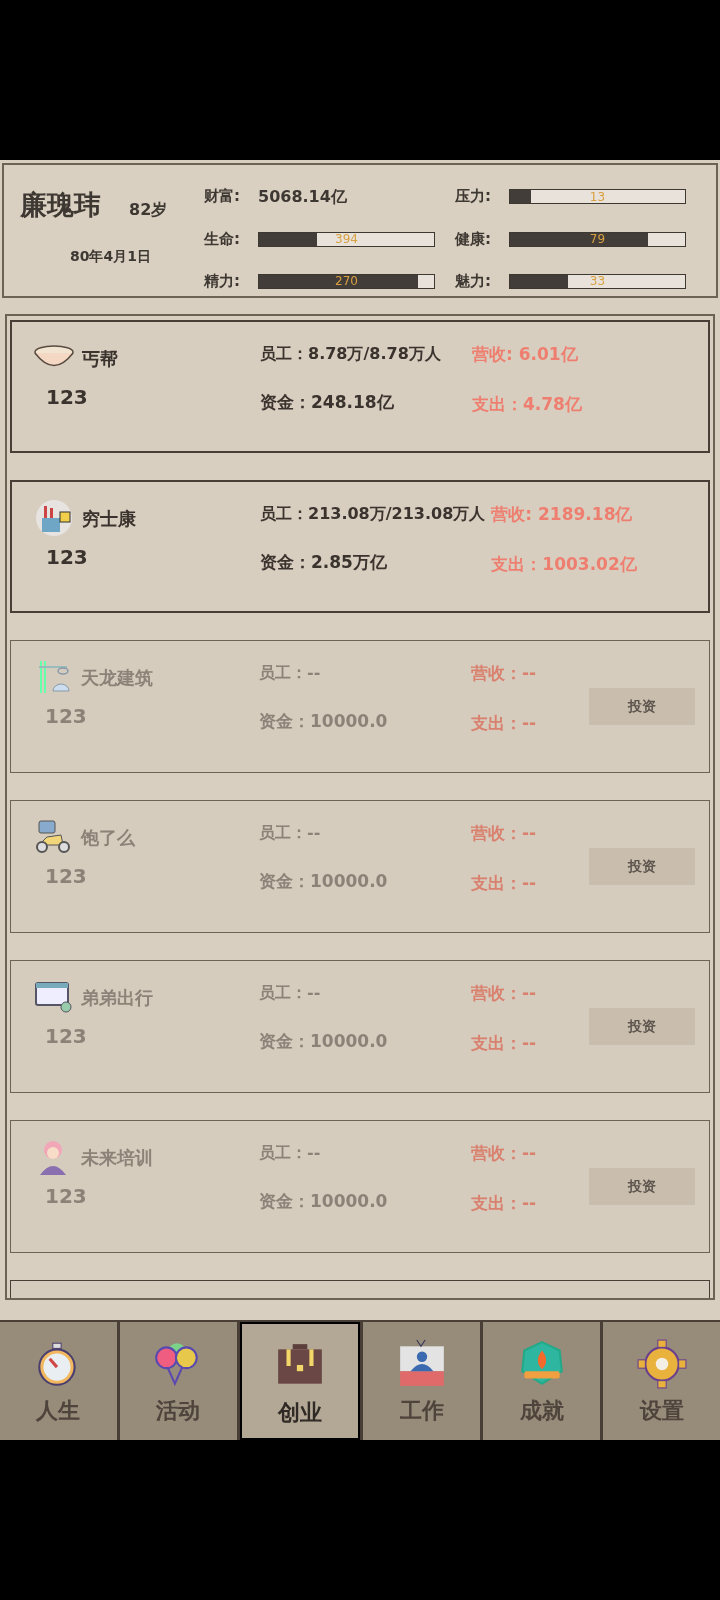 The height and width of the screenshot is (1600, 720). Describe the element at coordinates (117, 997) in the screenshot. I see `company-name: 弟弟出行` at that location.